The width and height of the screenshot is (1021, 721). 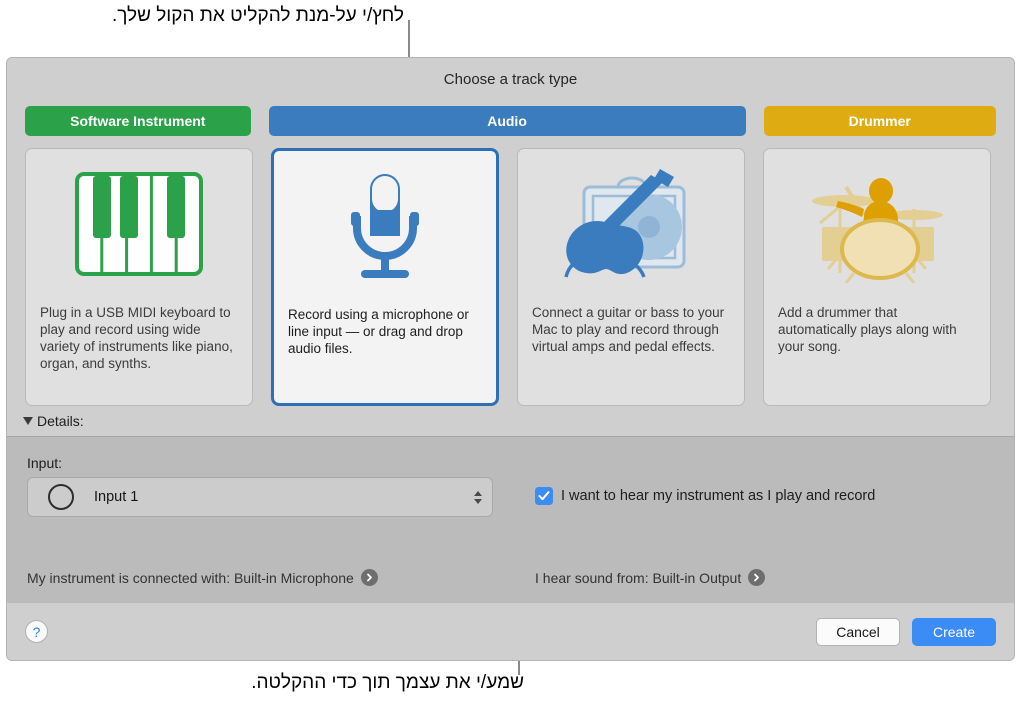 What do you see at coordinates (906, 631) in the screenshot?
I see `footer-actions: Cancel Create` at bounding box center [906, 631].